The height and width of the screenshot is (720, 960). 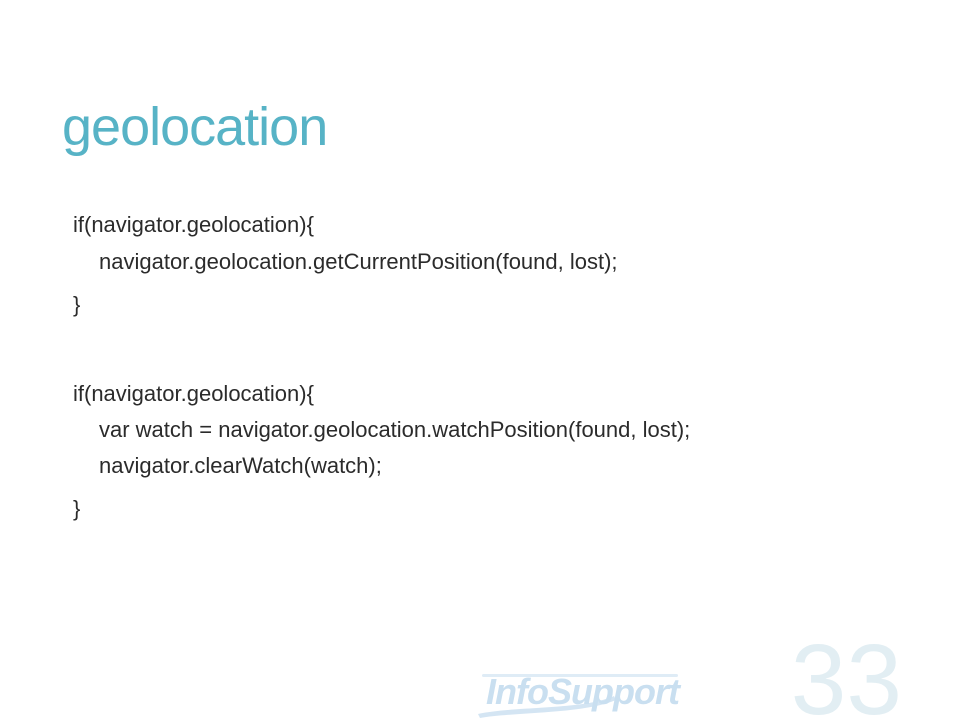 I want to click on slide-title: geolocation, so click(x=195, y=127).